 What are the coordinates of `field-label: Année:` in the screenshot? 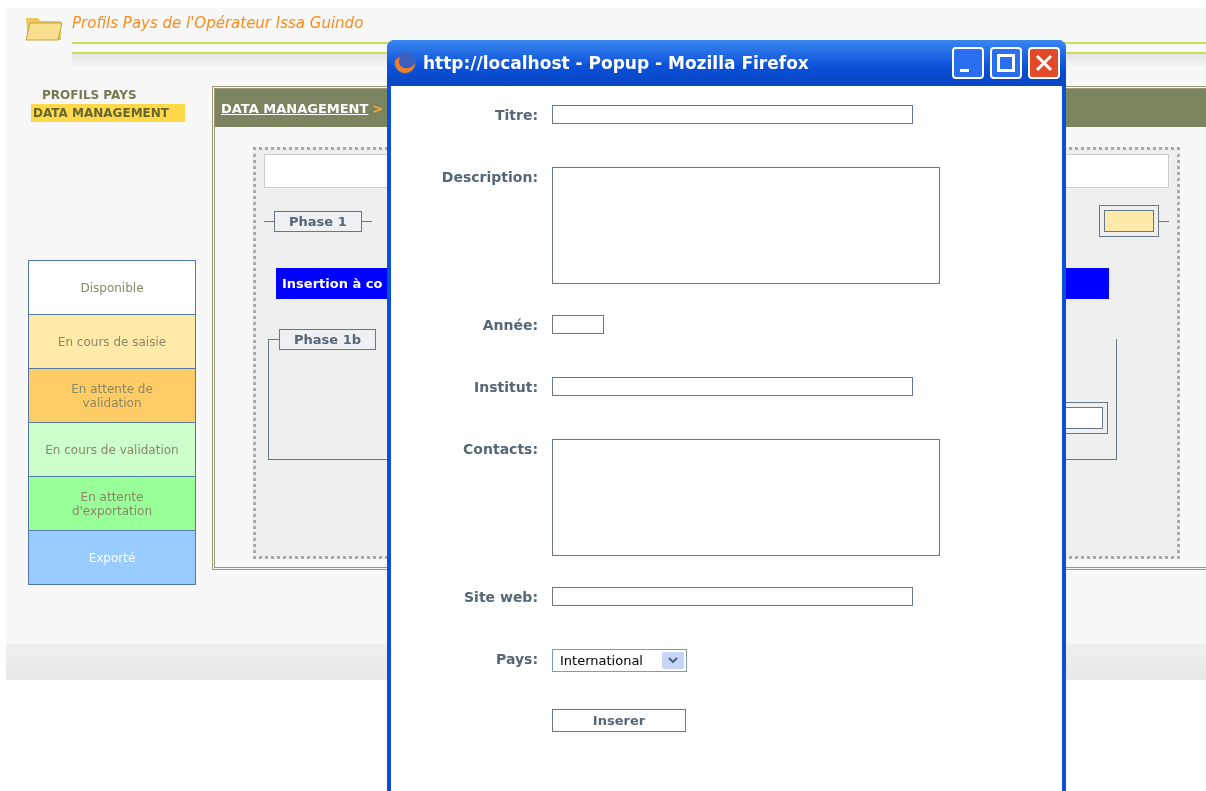 It's located at (510, 325).